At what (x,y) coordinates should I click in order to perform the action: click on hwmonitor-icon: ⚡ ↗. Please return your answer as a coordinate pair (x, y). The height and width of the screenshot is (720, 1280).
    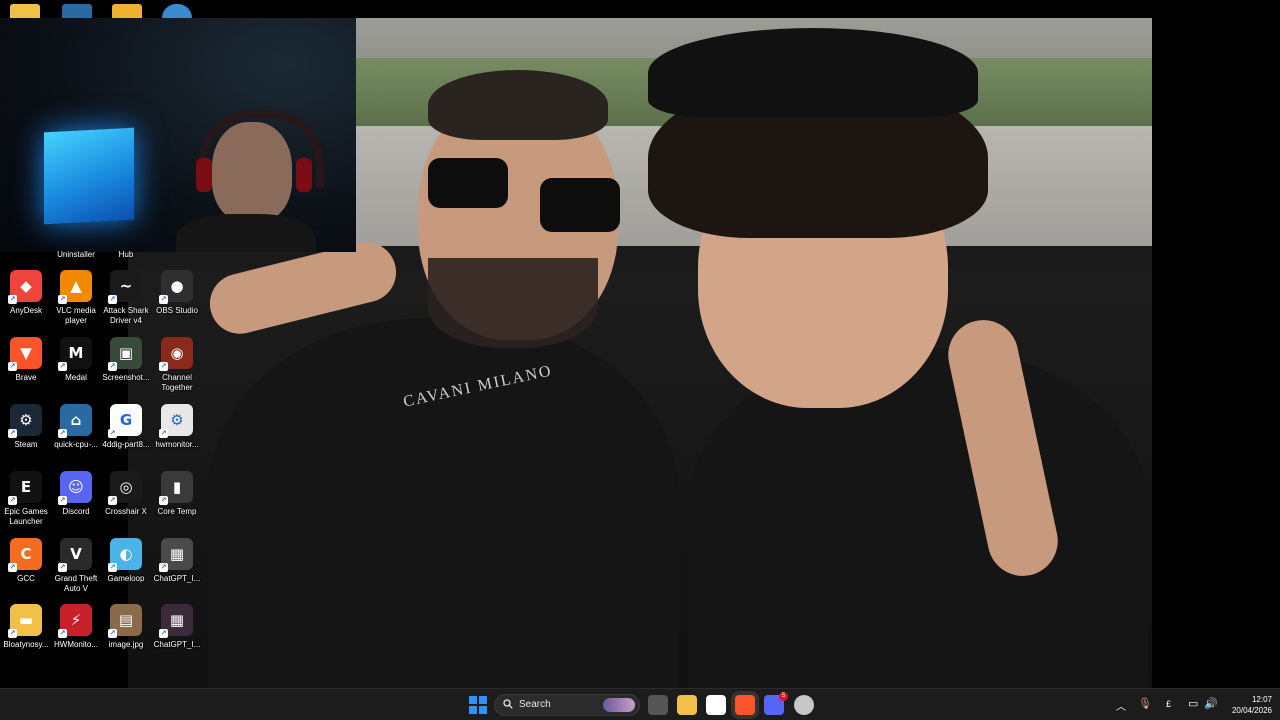
    Looking at the image, I should click on (75, 621).